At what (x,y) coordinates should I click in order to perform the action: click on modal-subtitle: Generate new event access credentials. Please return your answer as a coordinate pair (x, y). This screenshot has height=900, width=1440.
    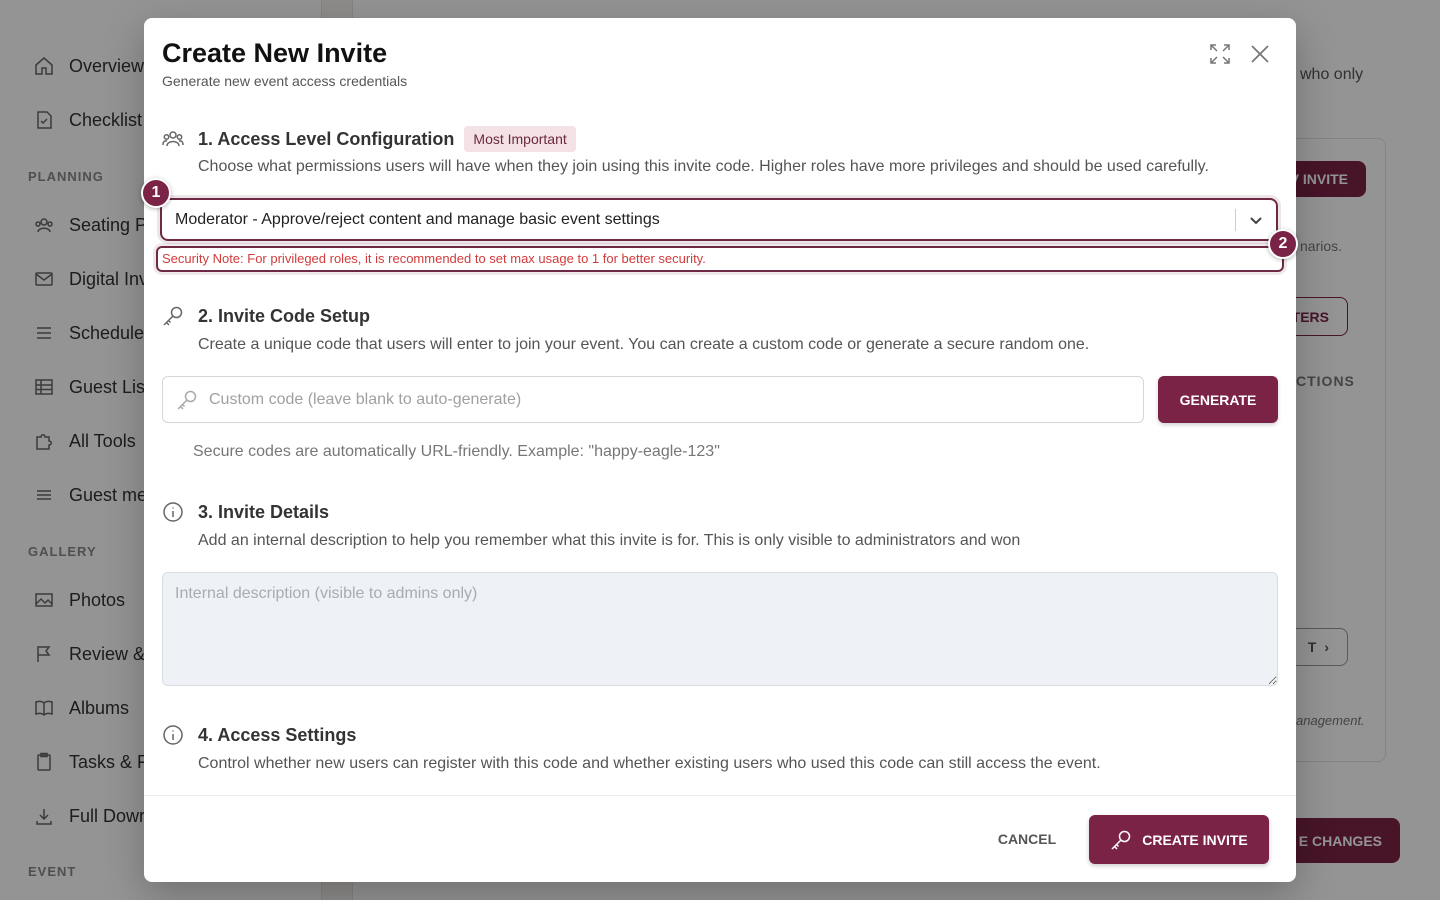
    Looking at the image, I should click on (285, 81).